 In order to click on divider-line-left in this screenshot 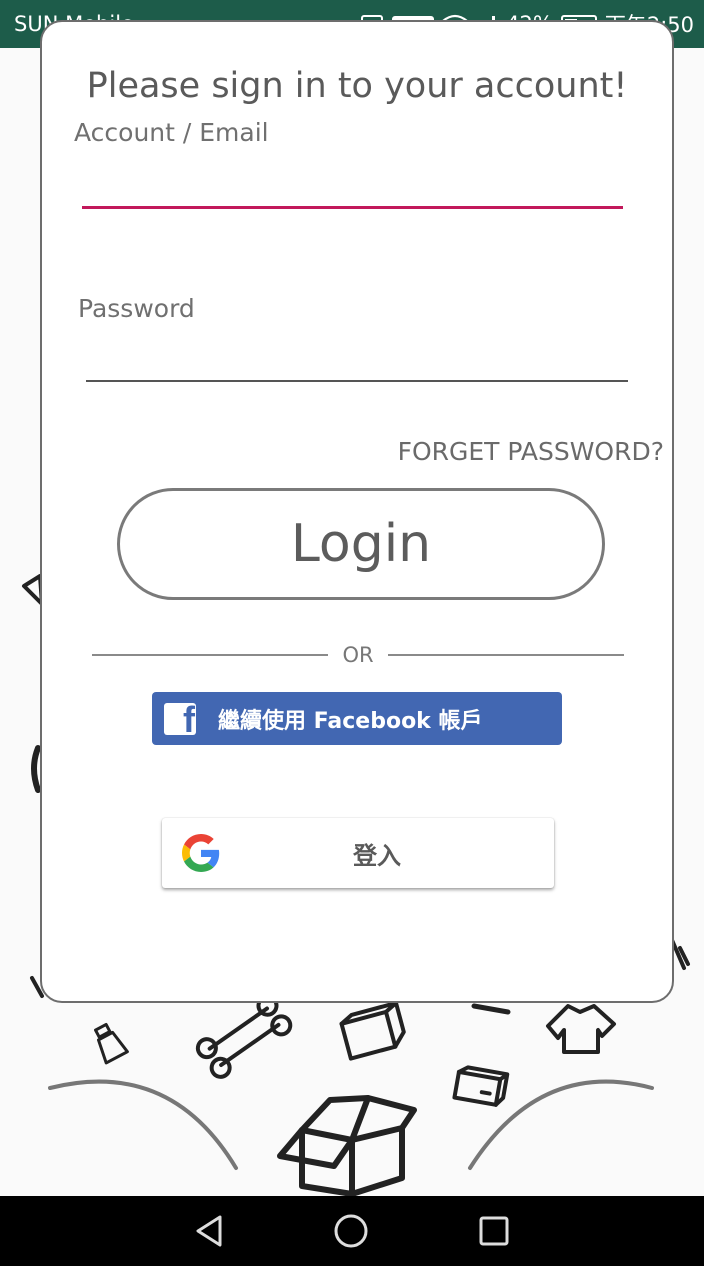, I will do `click(210, 655)`.